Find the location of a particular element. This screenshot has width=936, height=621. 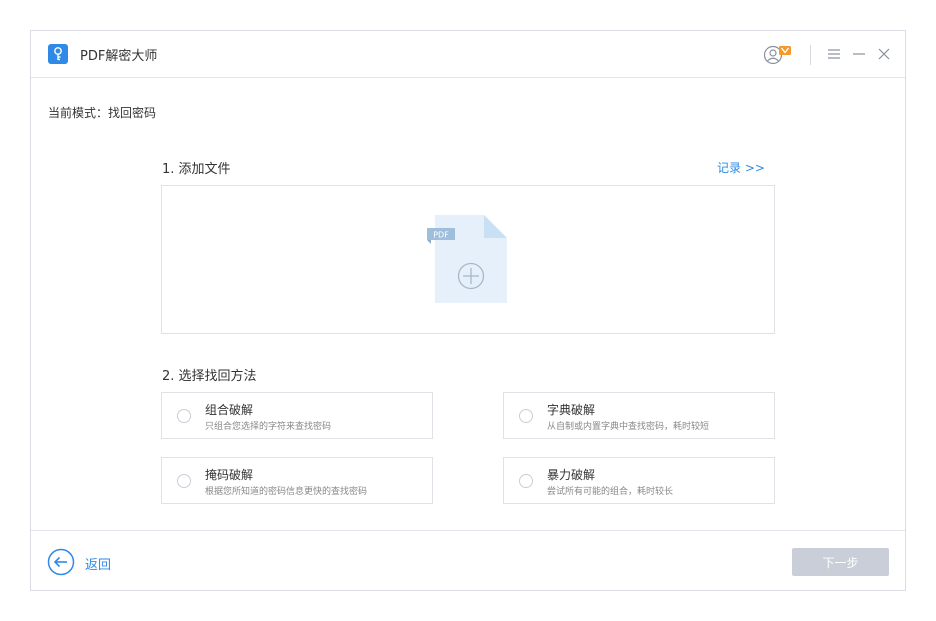

next-step-button: 下一步 is located at coordinates (840, 562).